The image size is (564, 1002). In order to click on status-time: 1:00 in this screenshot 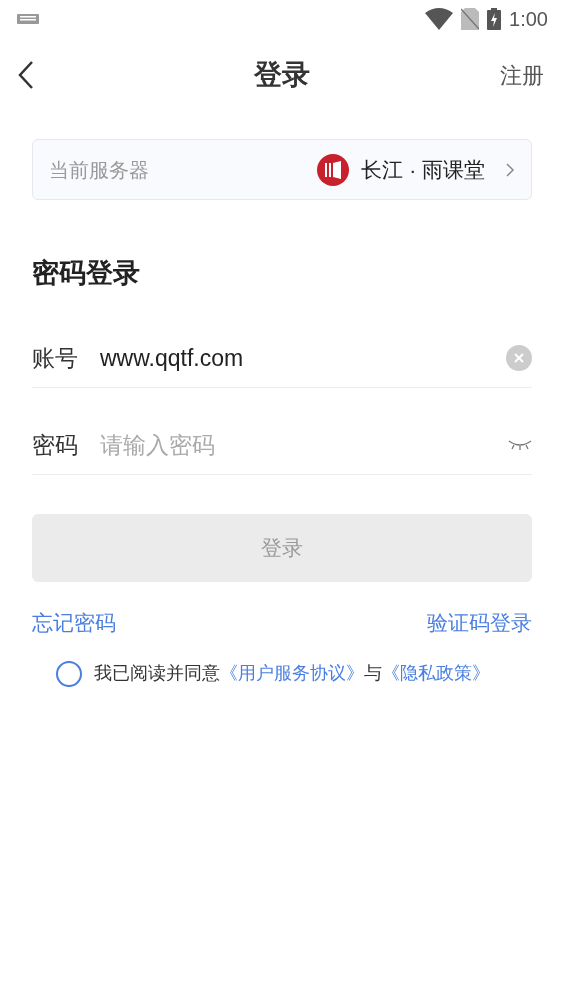, I will do `click(528, 19)`.